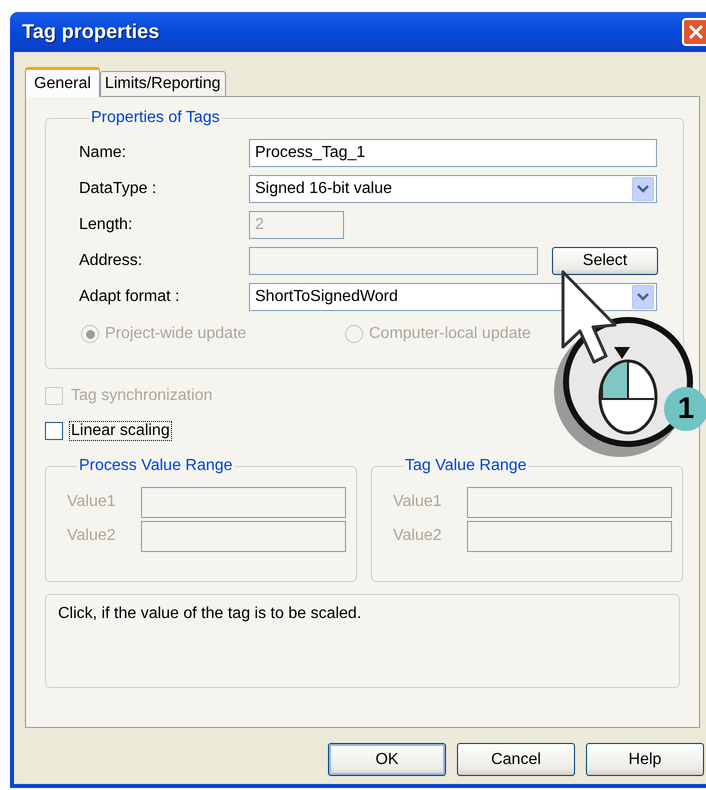  What do you see at coordinates (142, 396) in the screenshot?
I see `checkbox-label: Tag synchronization` at bounding box center [142, 396].